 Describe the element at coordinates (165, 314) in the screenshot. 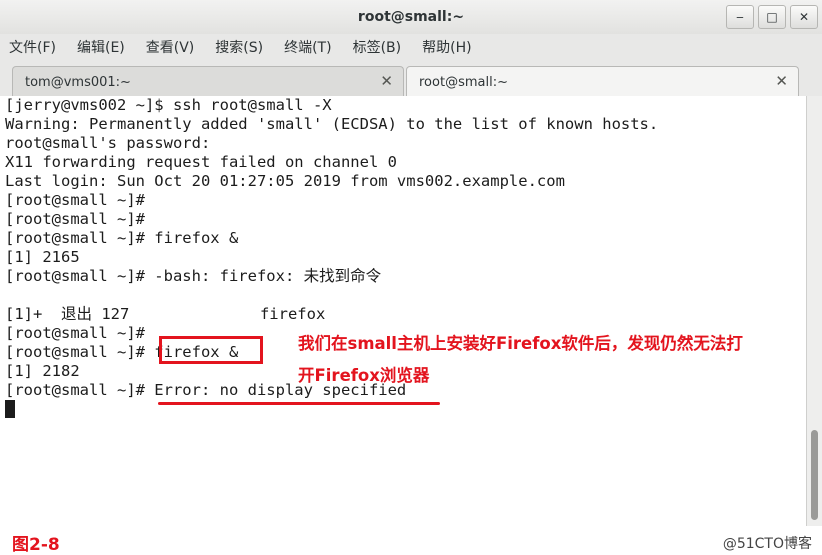

I see `terminal-line: [1]+ 退出 127 firefox` at that location.